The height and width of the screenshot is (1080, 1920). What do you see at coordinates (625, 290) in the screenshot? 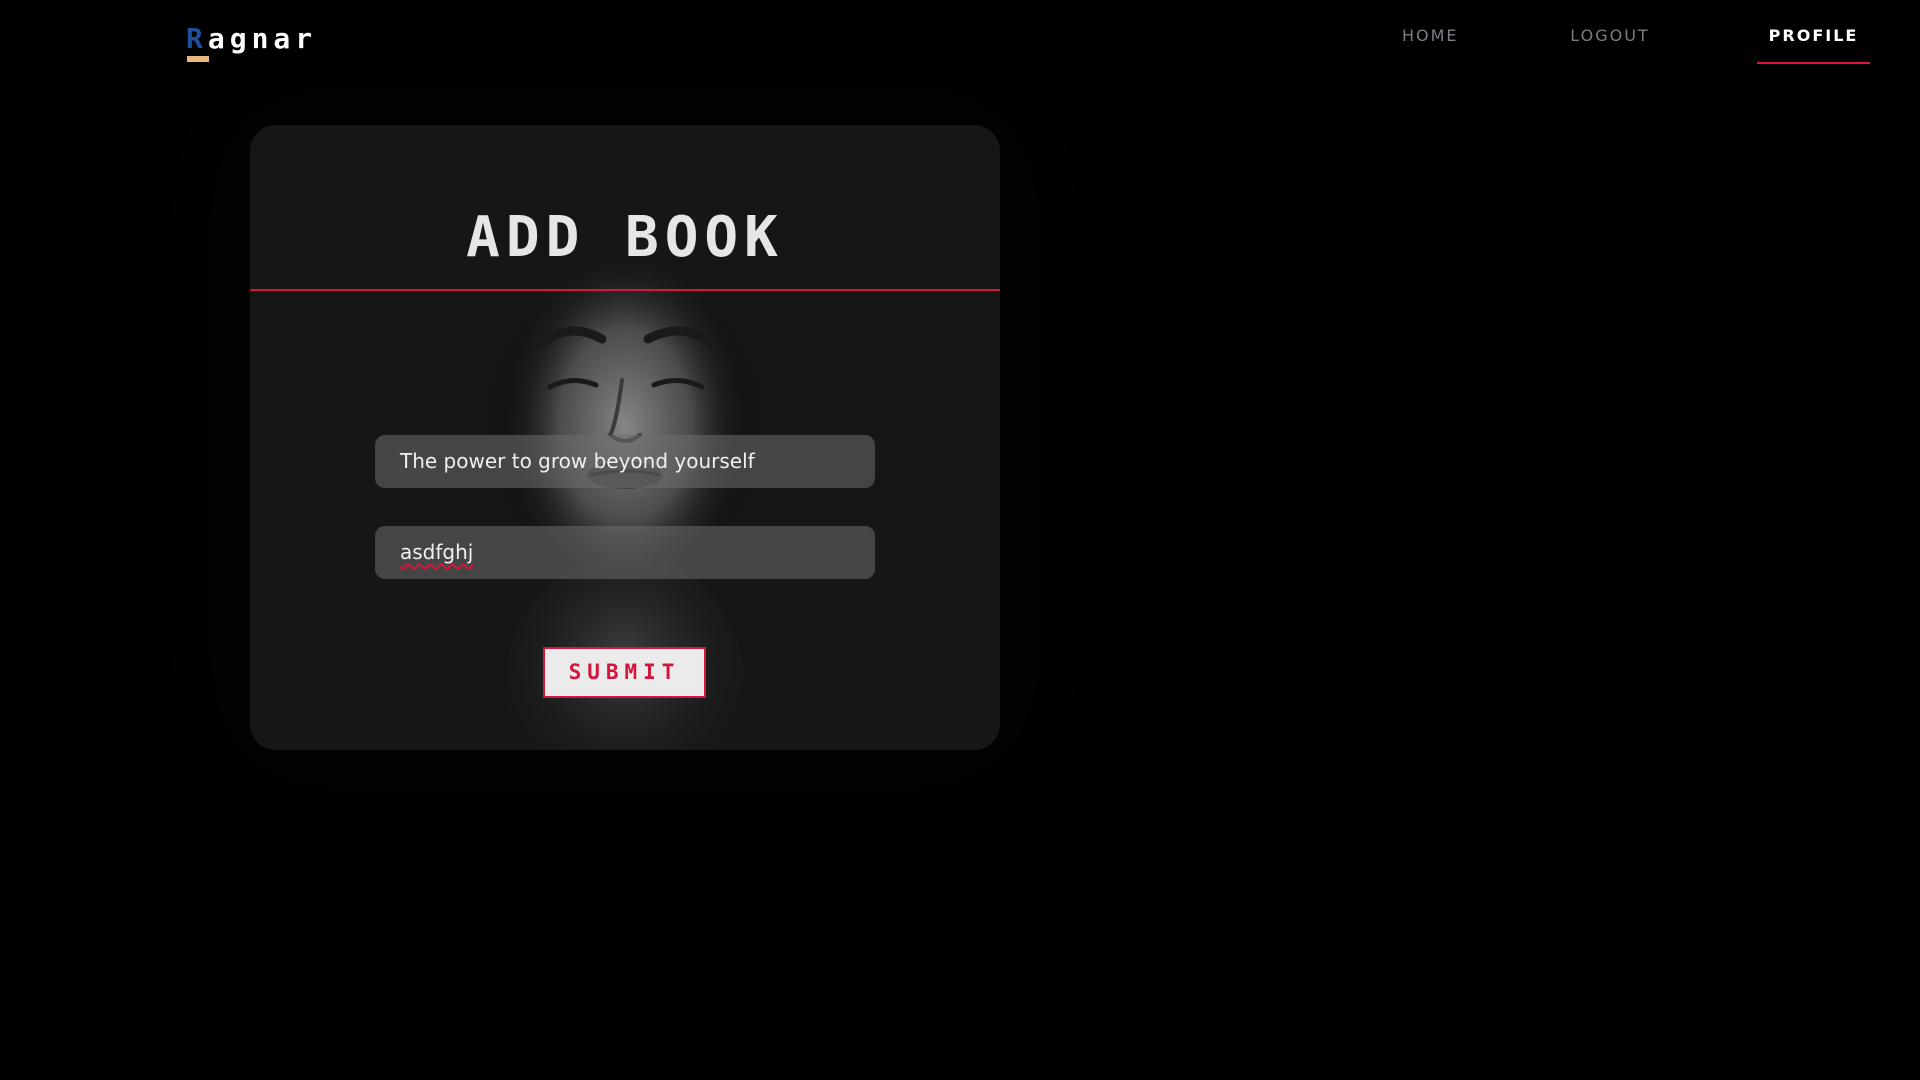
I see `title-divider` at bounding box center [625, 290].